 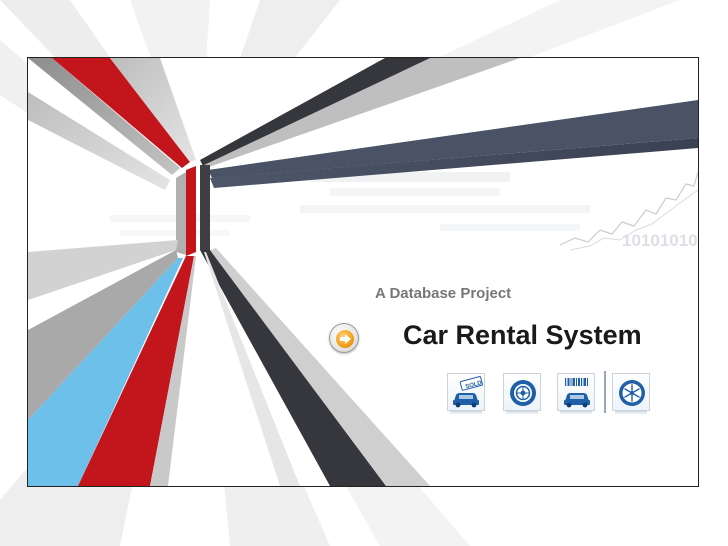 I want to click on icon-divider, so click(x=605, y=392).